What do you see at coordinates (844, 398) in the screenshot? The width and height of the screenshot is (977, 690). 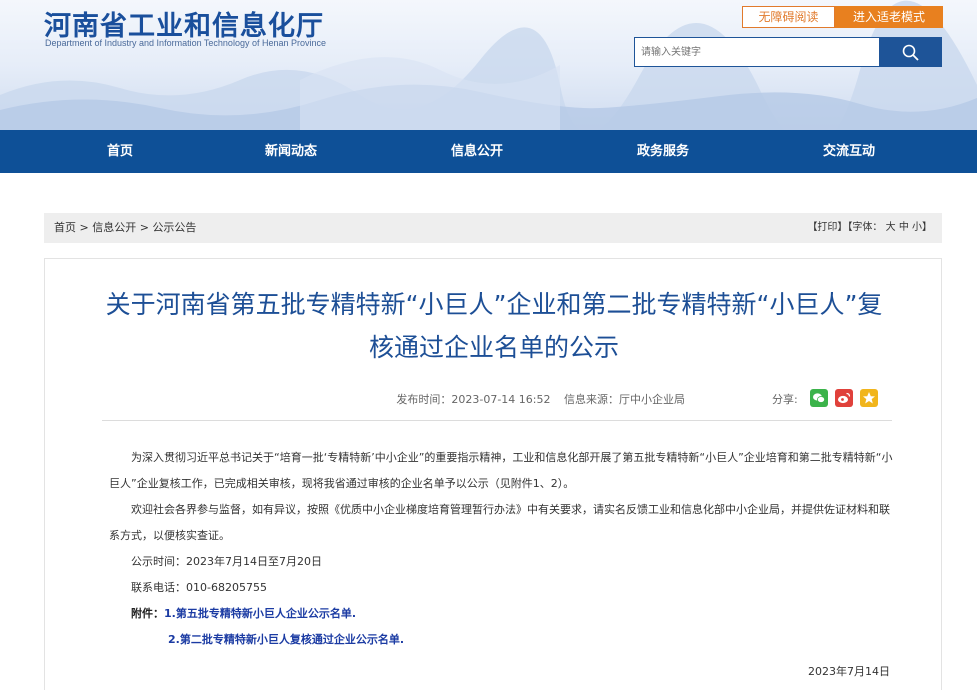 I see `weibo-icon` at bounding box center [844, 398].